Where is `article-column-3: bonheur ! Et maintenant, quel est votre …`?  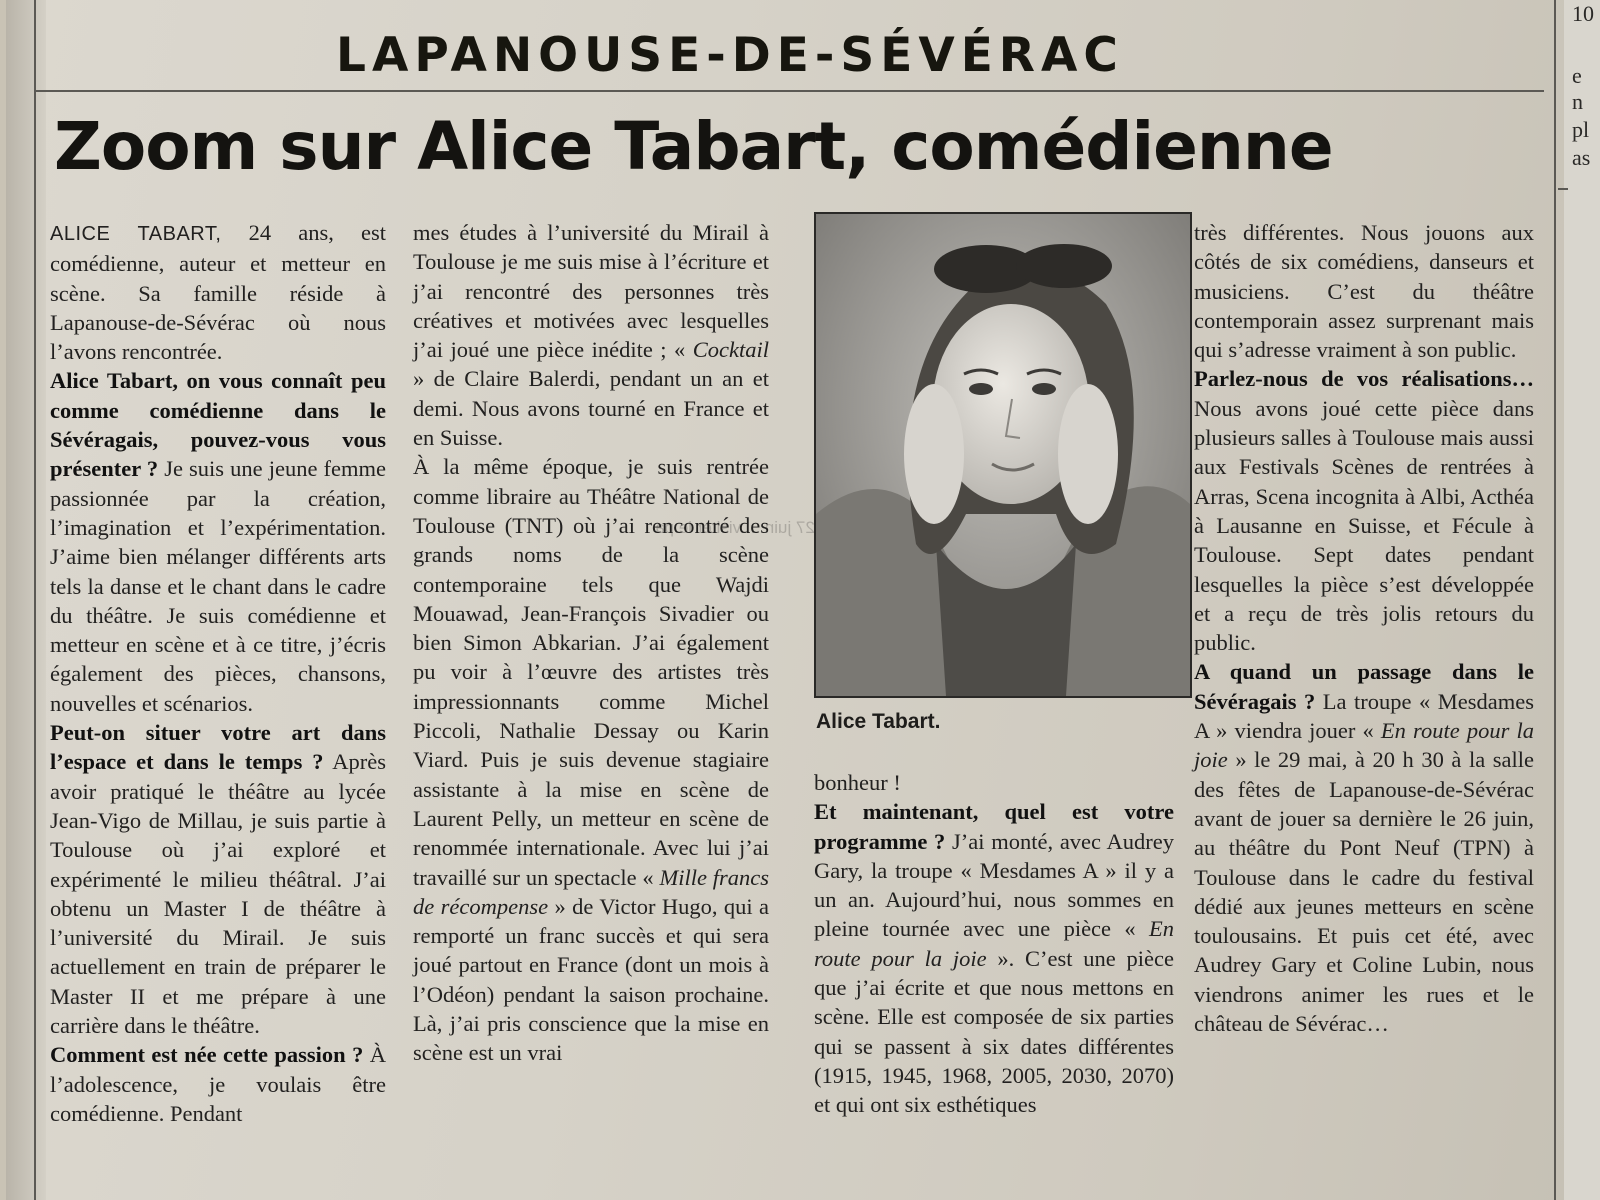
article-column-3: bonheur ! Et maintenant, quel est votre … is located at coordinates (994, 944).